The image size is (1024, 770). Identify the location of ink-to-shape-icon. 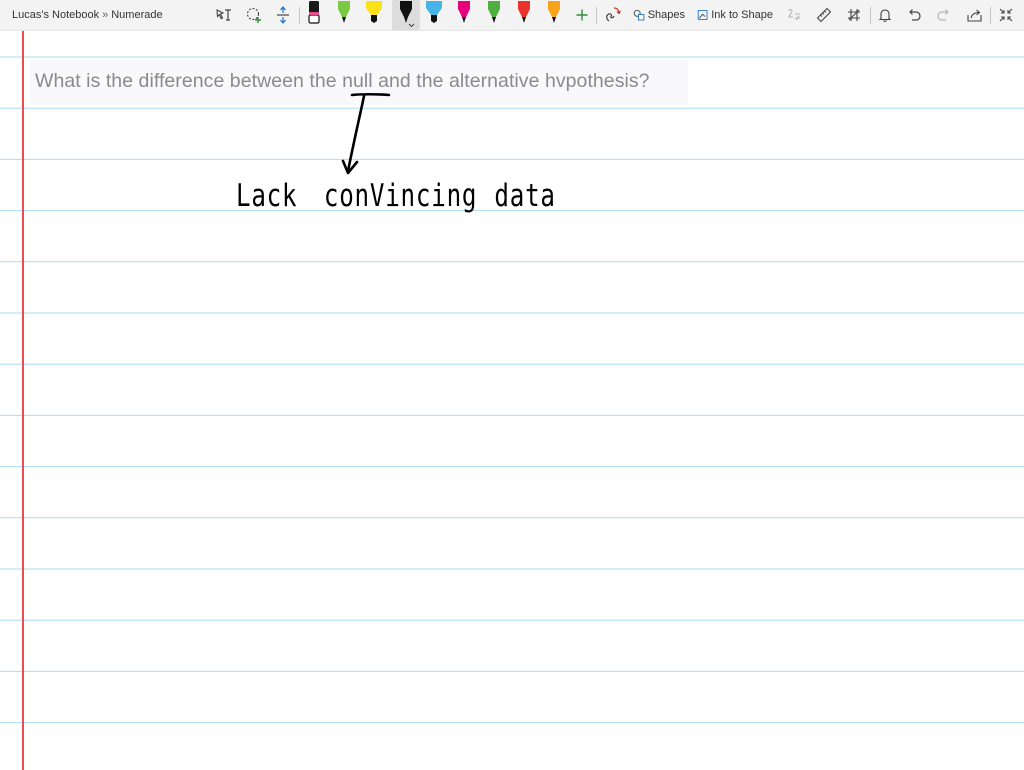
(702, 15).